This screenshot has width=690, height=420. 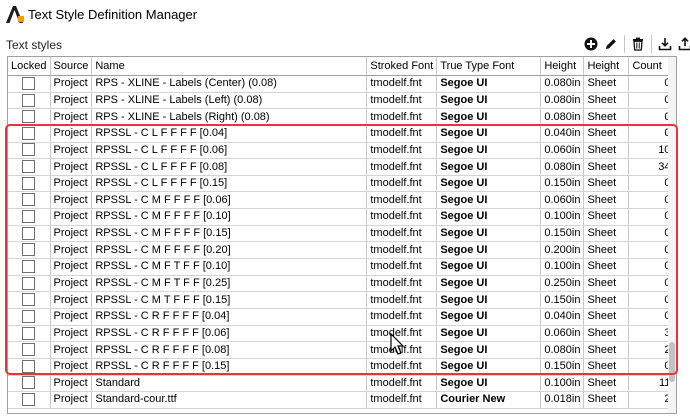 What do you see at coordinates (489, 400) in the screenshot?
I see `true-type-font-cell: Courier New` at bounding box center [489, 400].